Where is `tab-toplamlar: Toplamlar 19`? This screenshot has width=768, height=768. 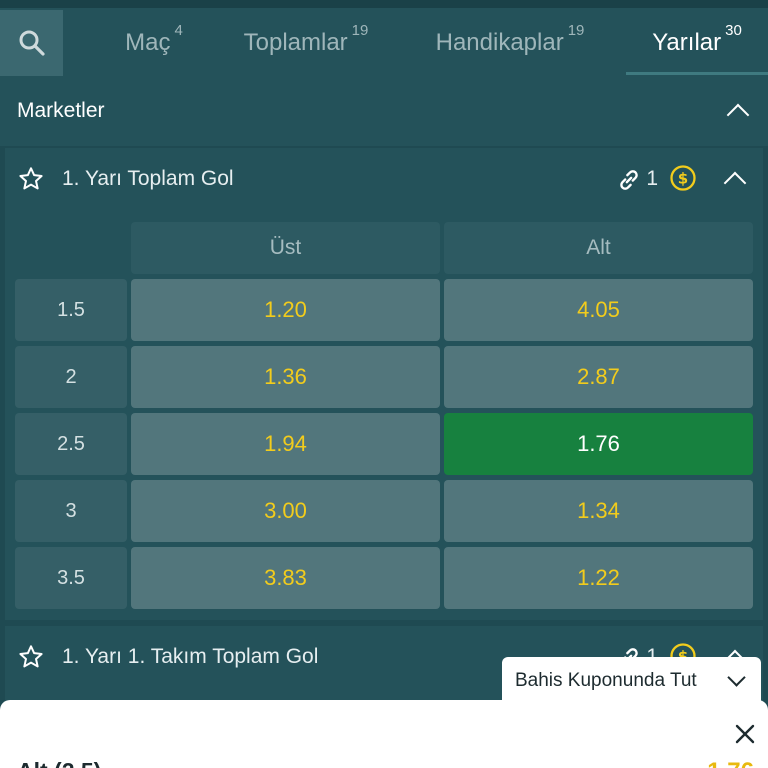 tab-toplamlar: Toplamlar 19 is located at coordinates (306, 43).